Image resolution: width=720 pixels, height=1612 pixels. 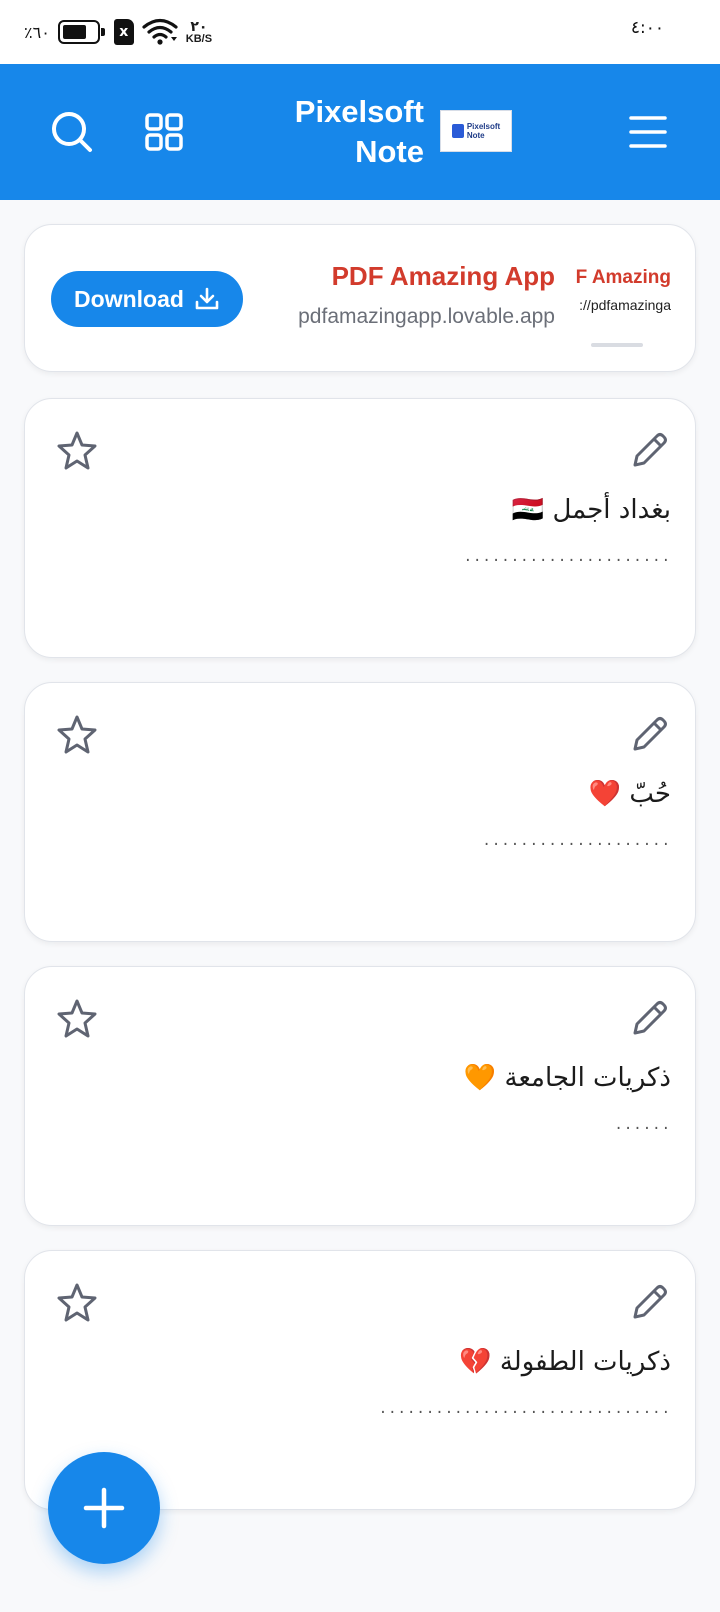 I want to click on clock: ٤:٠٠, so click(x=647, y=28).